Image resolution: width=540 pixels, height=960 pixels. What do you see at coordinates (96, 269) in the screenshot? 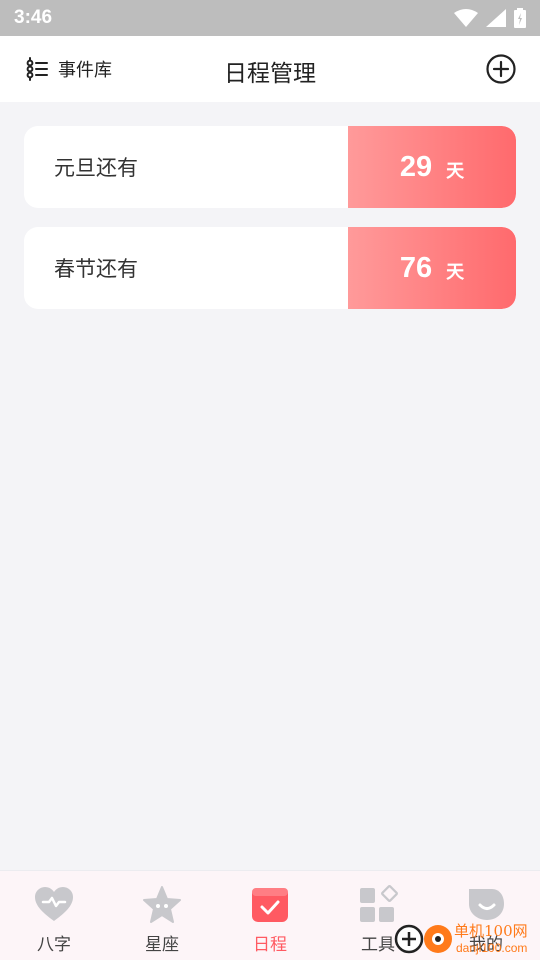
I see `event-name: 春节还有` at bounding box center [96, 269].